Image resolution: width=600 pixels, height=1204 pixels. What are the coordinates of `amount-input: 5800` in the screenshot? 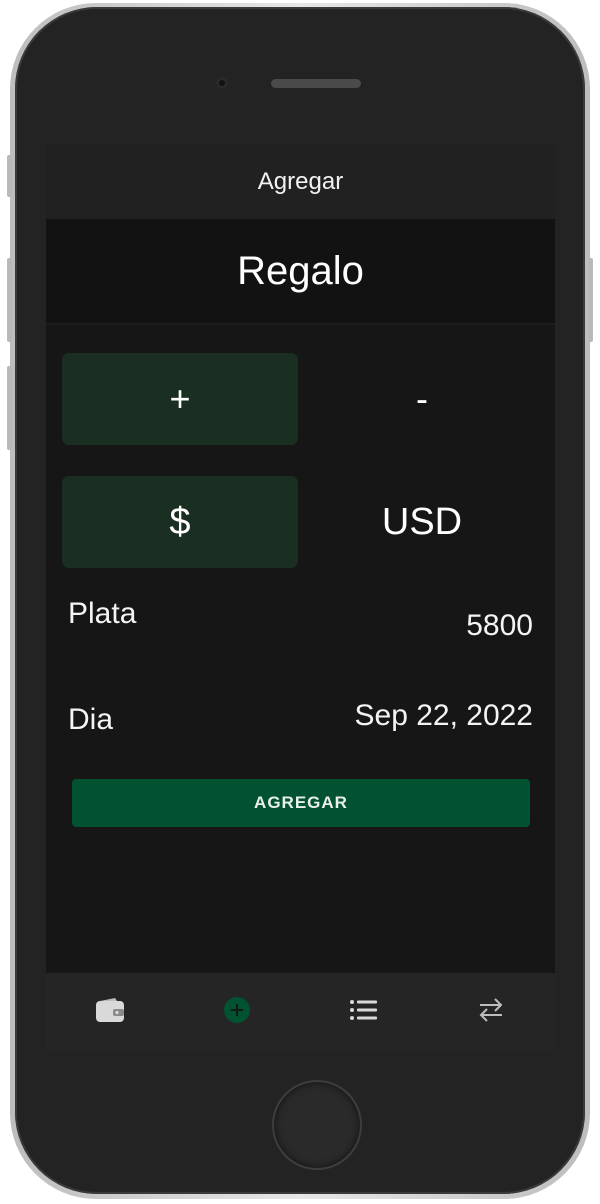 It's located at (499, 626).